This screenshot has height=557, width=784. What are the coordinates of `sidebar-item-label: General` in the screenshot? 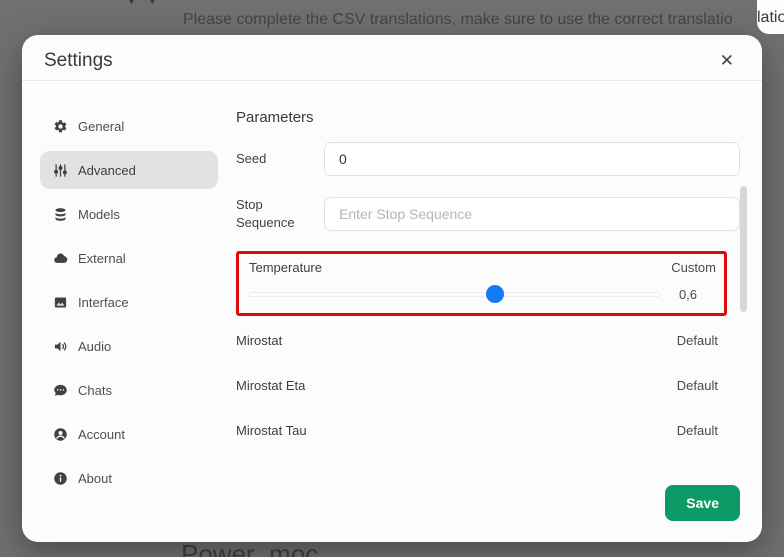 It's located at (101, 126).